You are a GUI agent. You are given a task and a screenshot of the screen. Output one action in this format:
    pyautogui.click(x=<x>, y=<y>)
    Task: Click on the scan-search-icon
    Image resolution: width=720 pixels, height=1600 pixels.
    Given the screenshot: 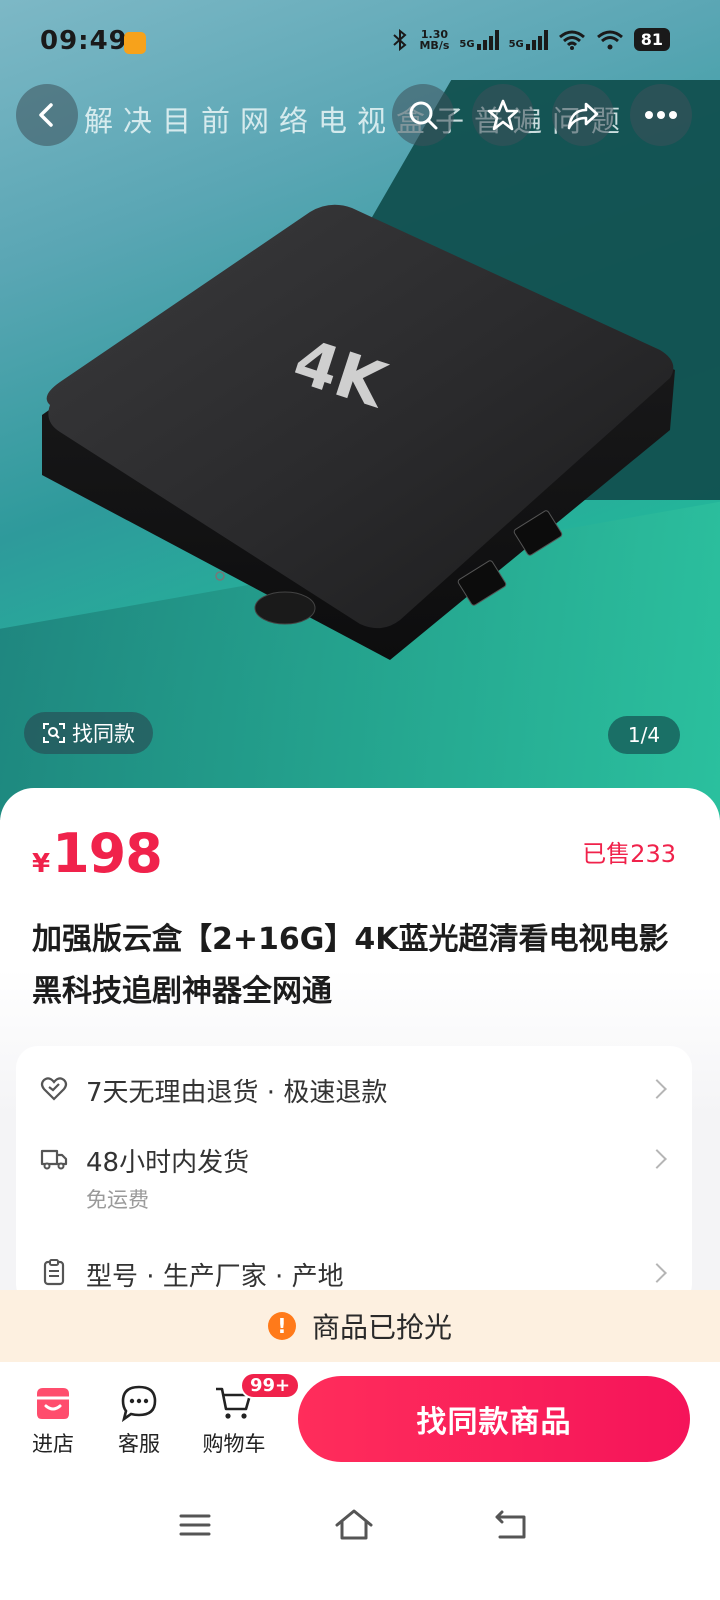 What is the action you would take?
    pyautogui.click(x=54, y=733)
    